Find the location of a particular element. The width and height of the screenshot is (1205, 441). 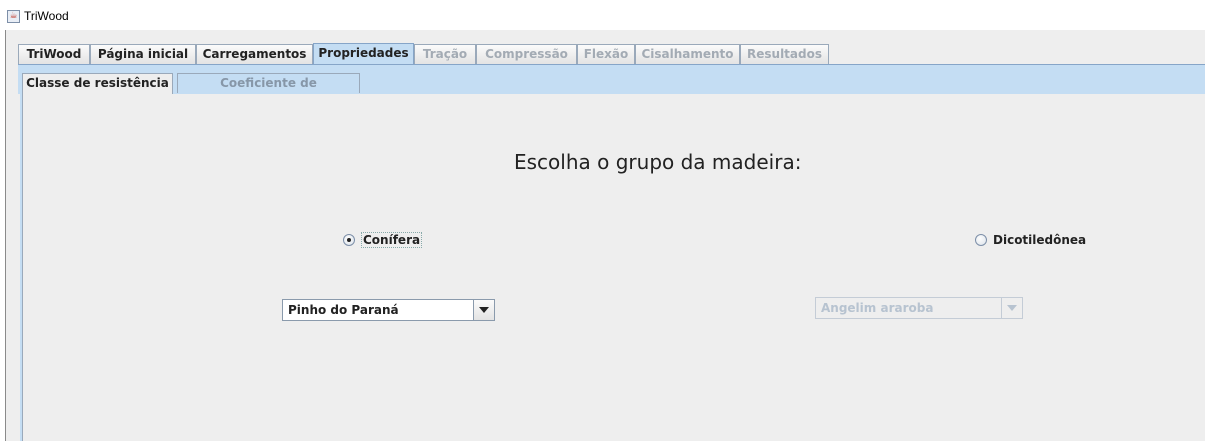

tab-classe-de-resistencia: Classe de resistência is located at coordinates (97, 83).